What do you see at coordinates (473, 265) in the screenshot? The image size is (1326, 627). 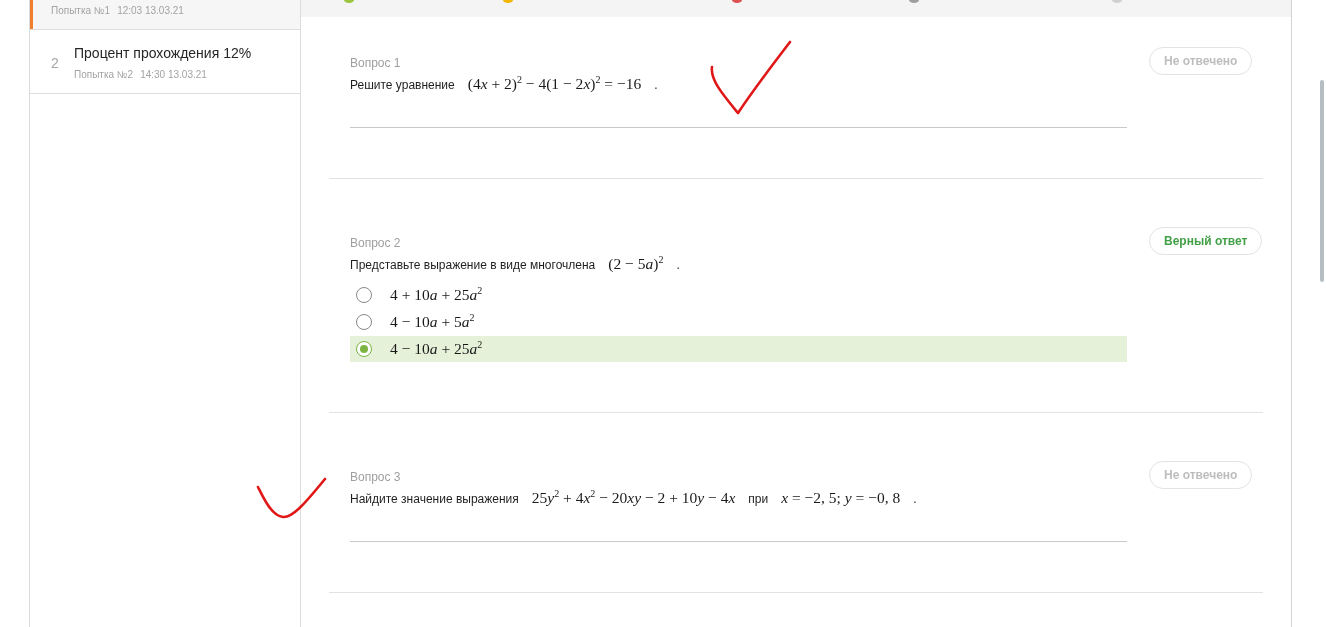 I see `question-text: Представьте выражение в виде многочлена` at bounding box center [473, 265].